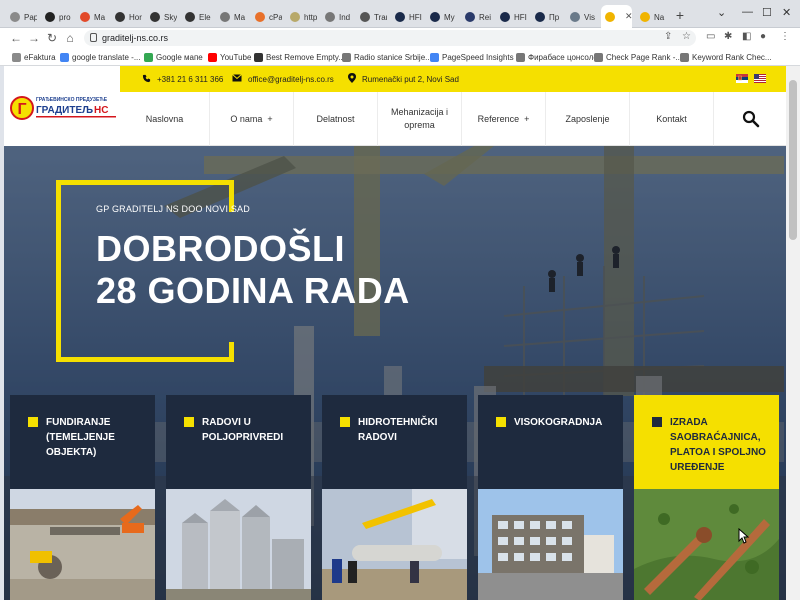  I want to click on bookmark-item: PageSpeed Insights, so click(472, 57).